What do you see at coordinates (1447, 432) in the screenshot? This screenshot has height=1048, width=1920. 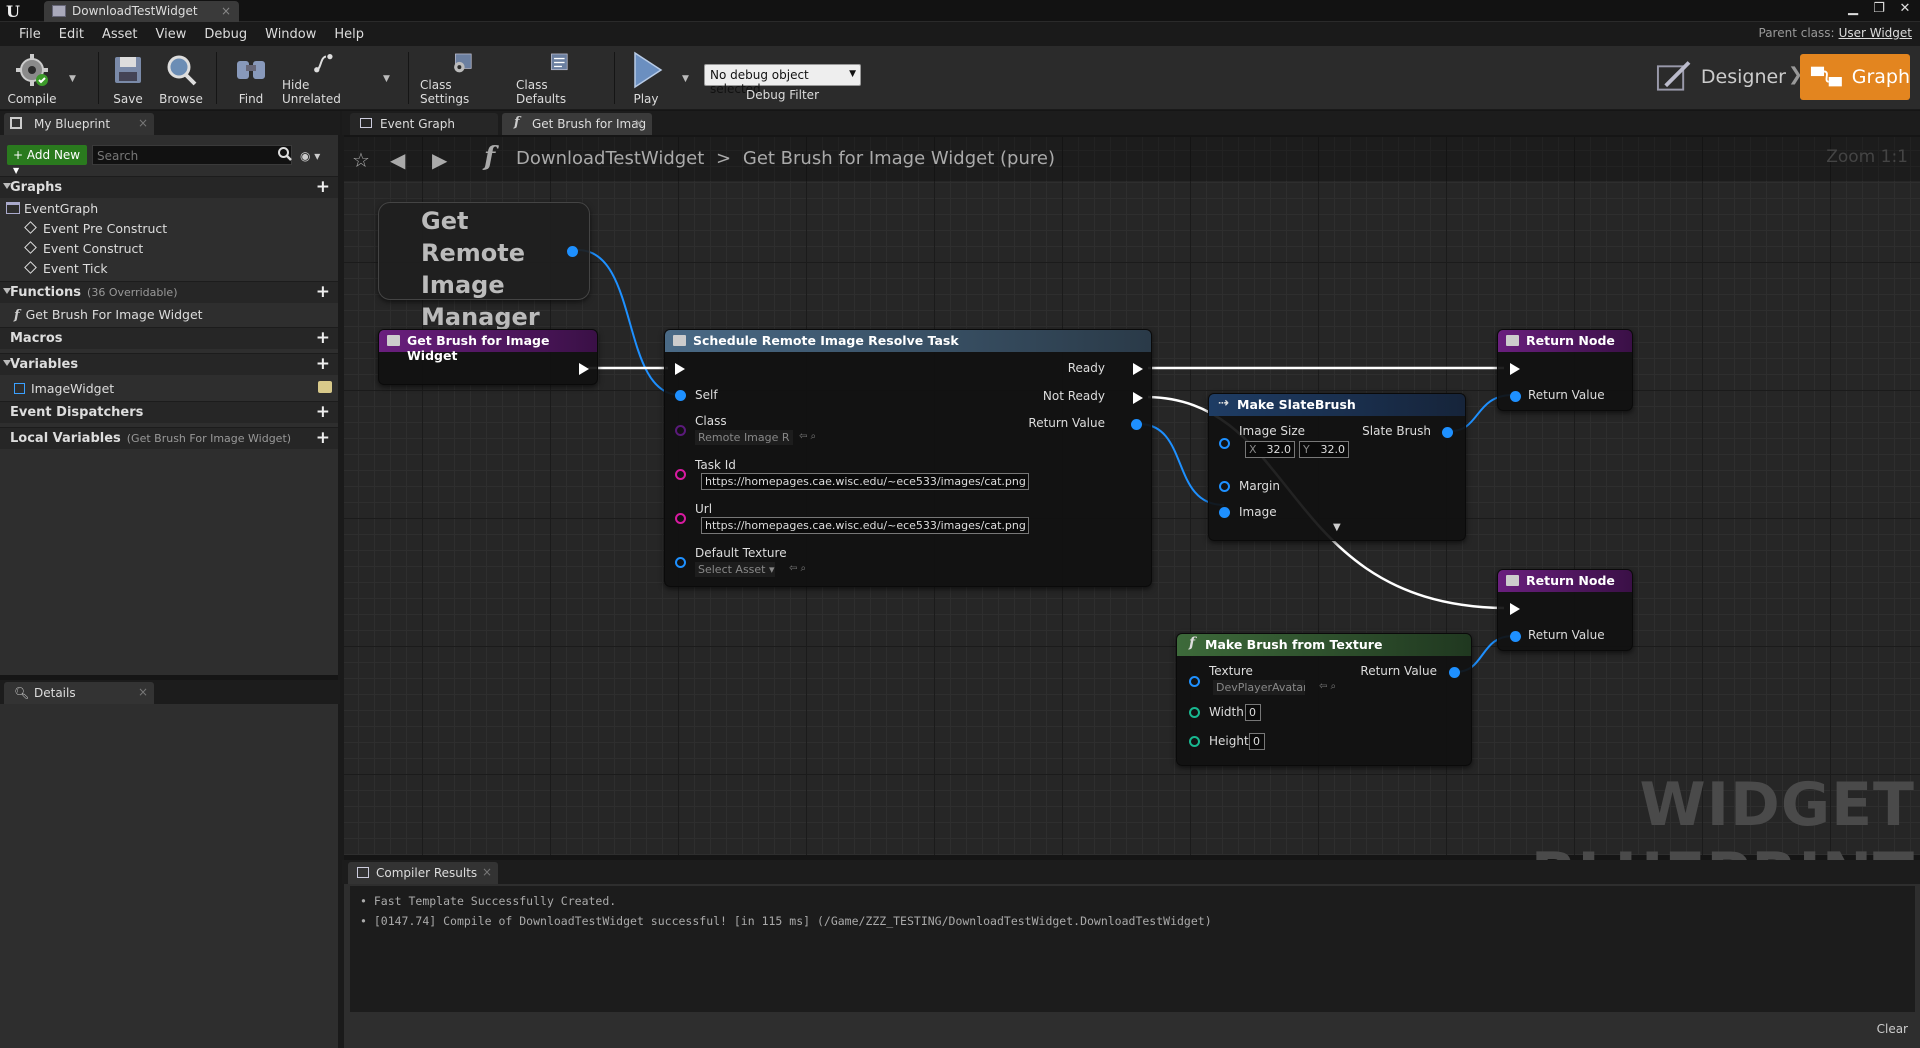 I see `slate-brush-pin` at bounding box center [1447, 432].